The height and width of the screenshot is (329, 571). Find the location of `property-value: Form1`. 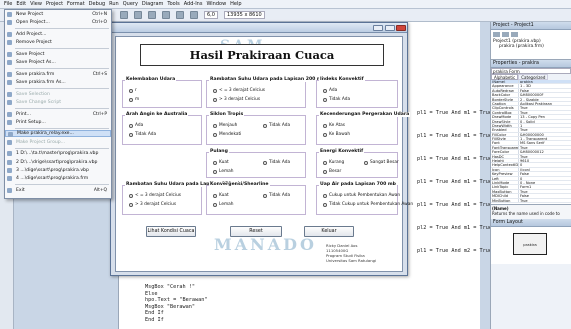

property-value: Form1 is located at coordinates (545, 186).